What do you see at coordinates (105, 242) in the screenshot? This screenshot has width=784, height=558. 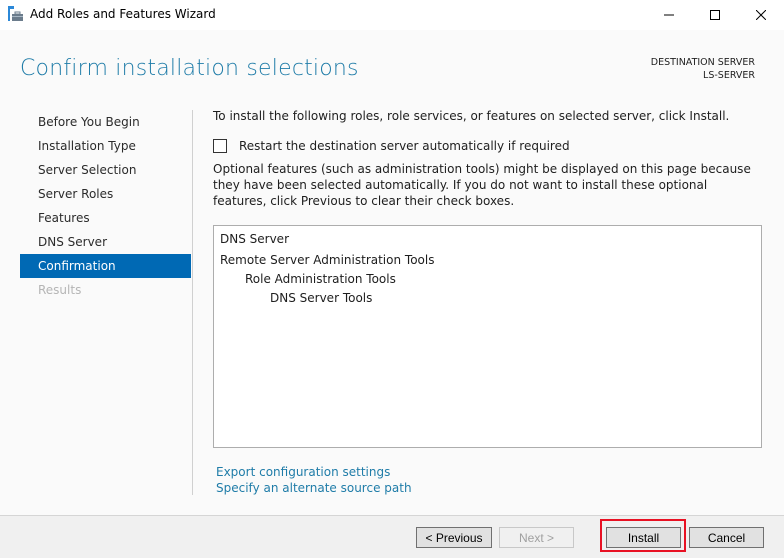 I see `nav-item-dns-server: DNS Server` at bounding box center [105, 242].